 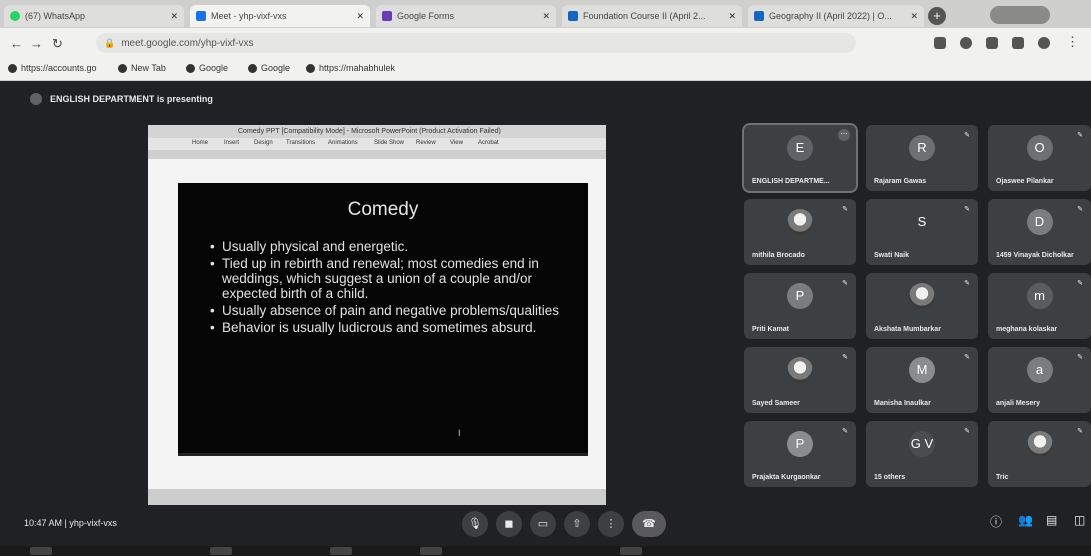 I want to click on participant-tile: S Swati Naik ✎, so click(x=922, y=232).